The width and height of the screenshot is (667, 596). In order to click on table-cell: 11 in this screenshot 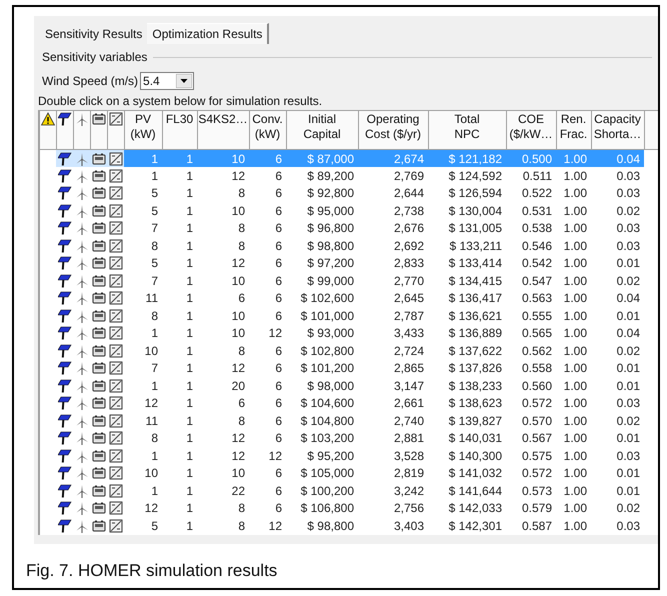, I will do `click(143, 298)`.